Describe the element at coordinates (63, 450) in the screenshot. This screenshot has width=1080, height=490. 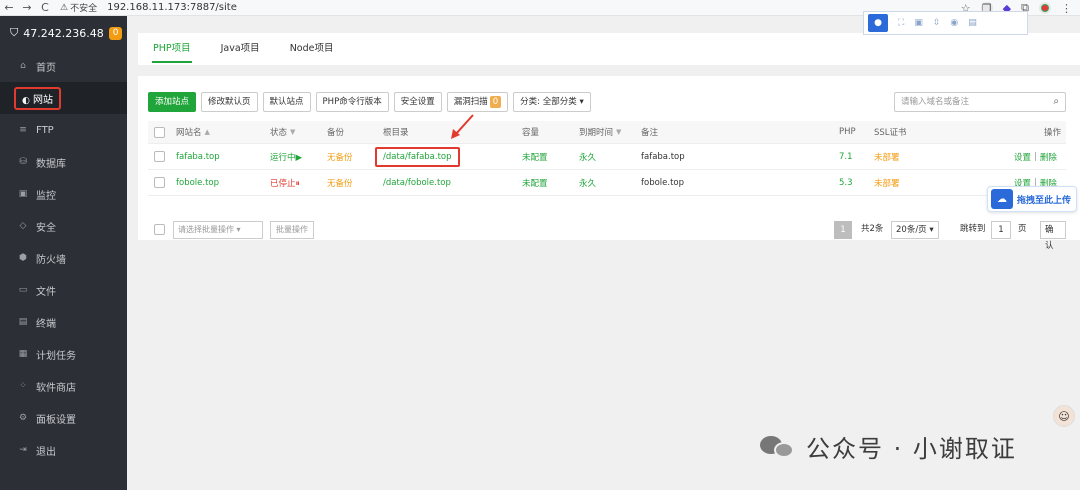
I see `sidebar-item-logout: ⇥ 退出` at that location.